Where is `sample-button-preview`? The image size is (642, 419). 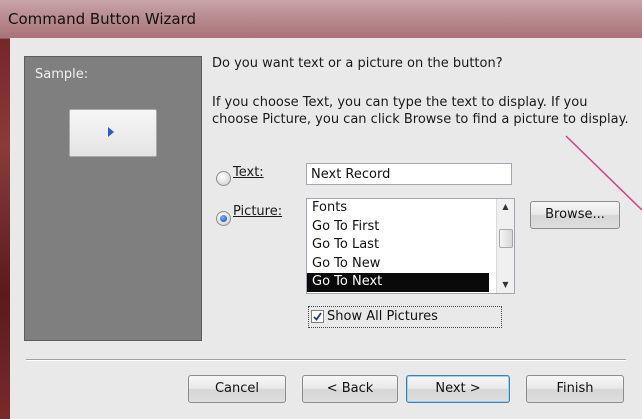
sample-button-preview is located at coordinates (113, 133).